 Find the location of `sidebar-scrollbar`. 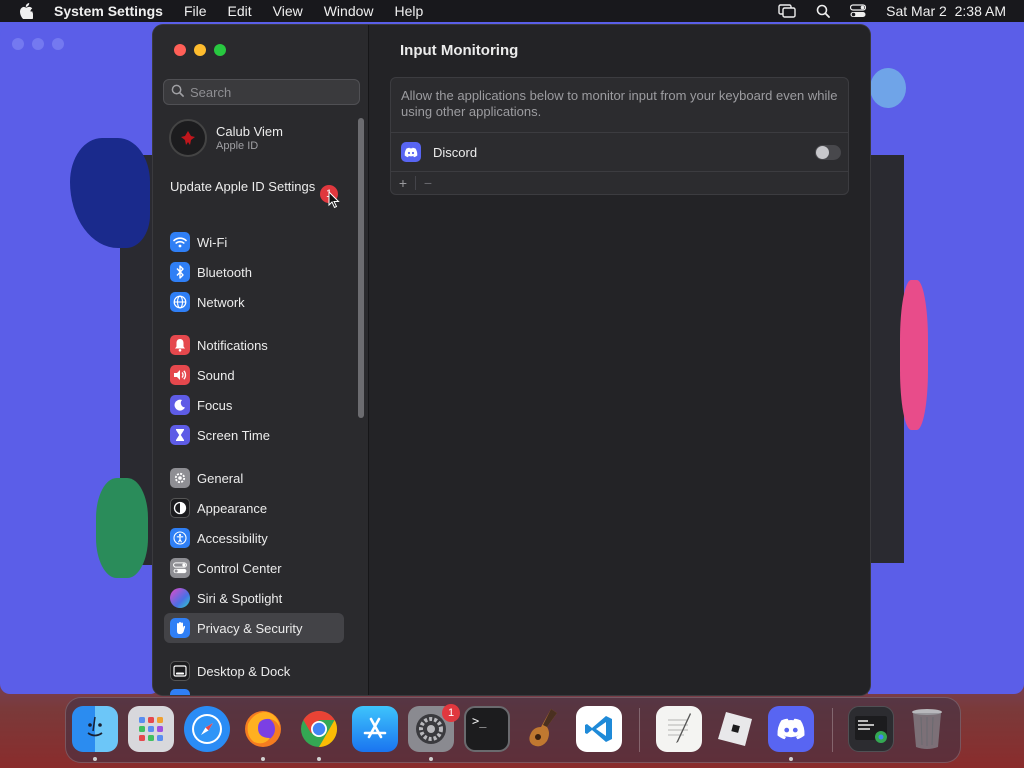

sidebar-scrollbar is located at coordinates (361, 268).